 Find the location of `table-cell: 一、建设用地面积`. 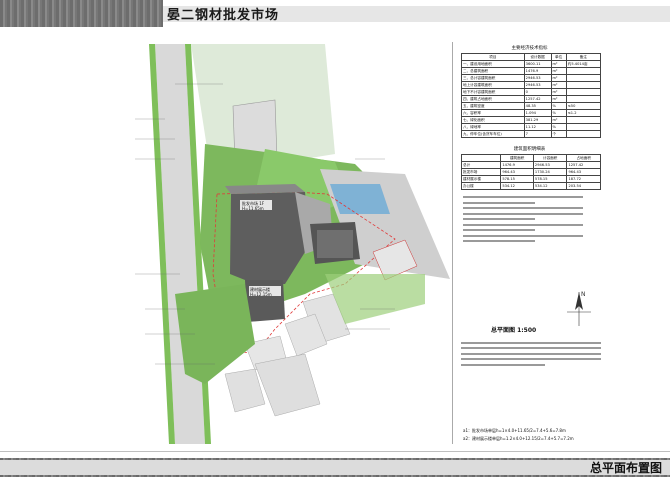

table-cell: 一、建设用地面积 is located at coordinates (493, 64).